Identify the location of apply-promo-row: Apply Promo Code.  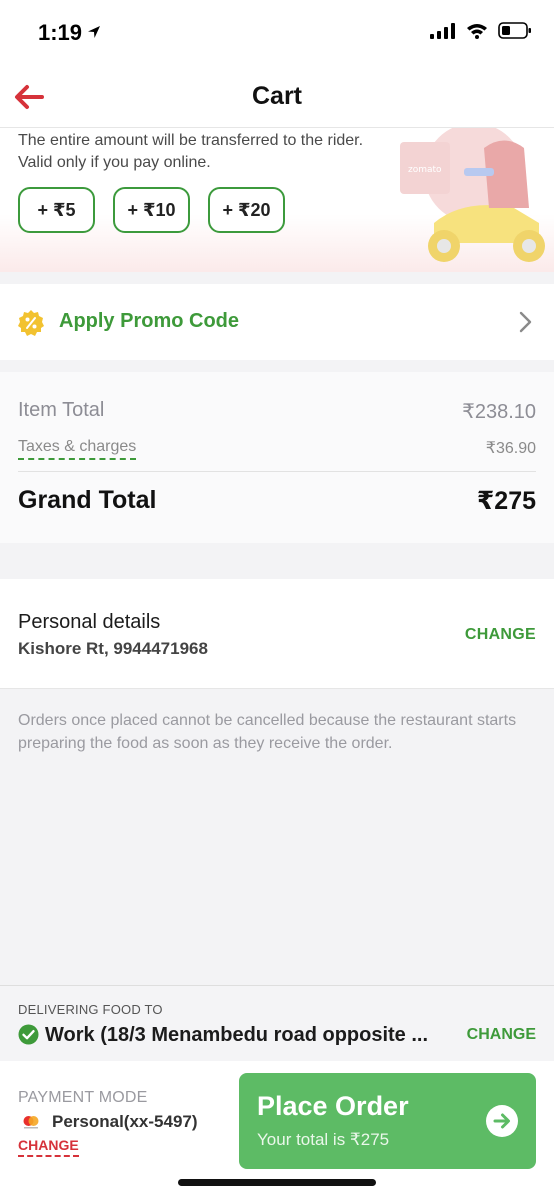
(277, 322).